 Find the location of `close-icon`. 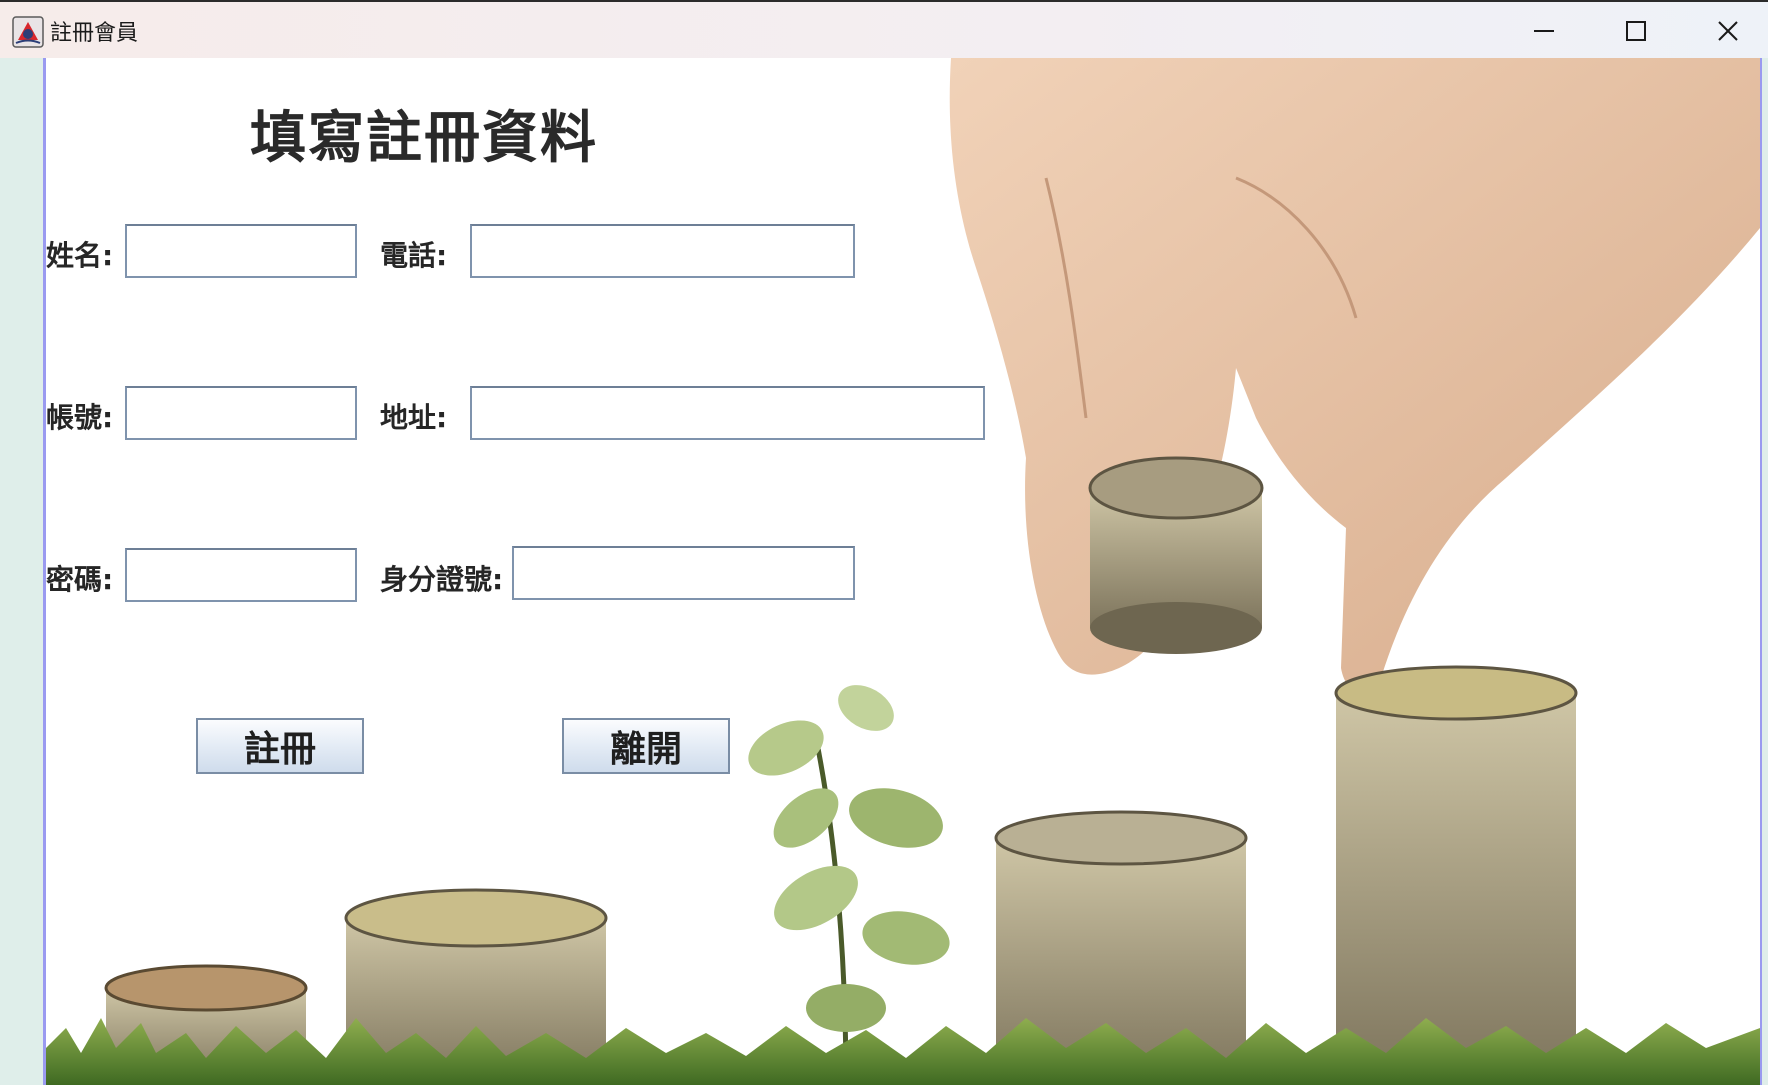

close-icon is located at coordinates (1728, 31).